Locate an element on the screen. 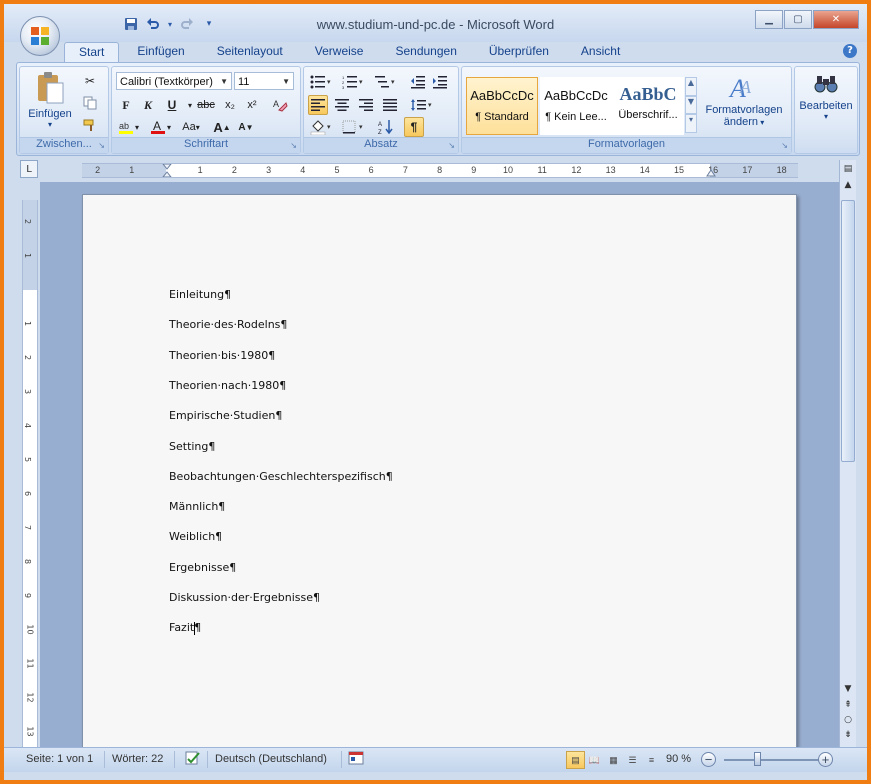 The height and width of the screenshot is (784, 871). italic-button: K is located at coordinates (148, 105).